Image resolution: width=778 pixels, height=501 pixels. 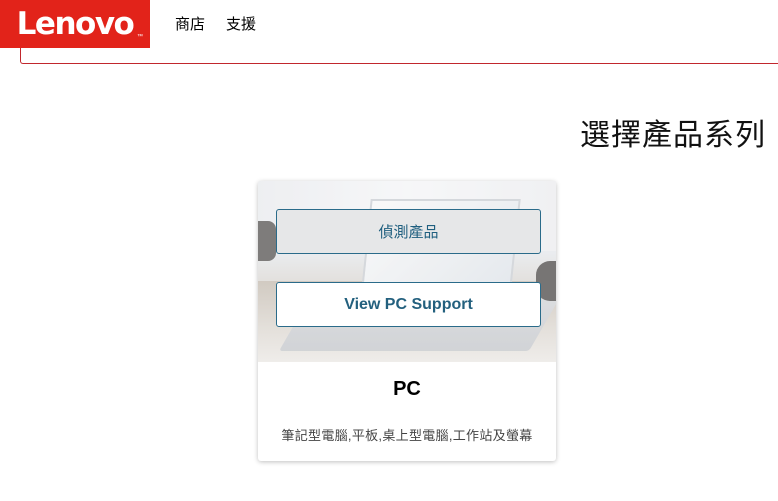 I want to click on product-image: 偵測產品 View PC Support, so click(x=407, y=271).